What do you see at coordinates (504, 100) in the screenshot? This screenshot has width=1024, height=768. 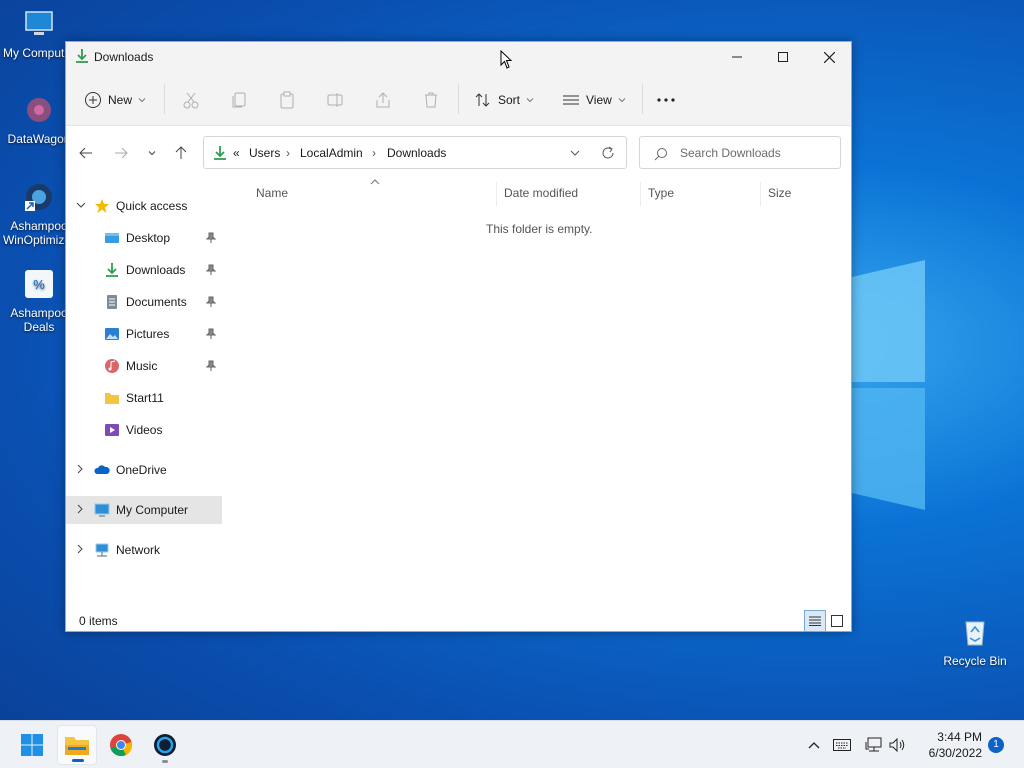 I see `sort-button: Sort` at bounding box center [504, 100].